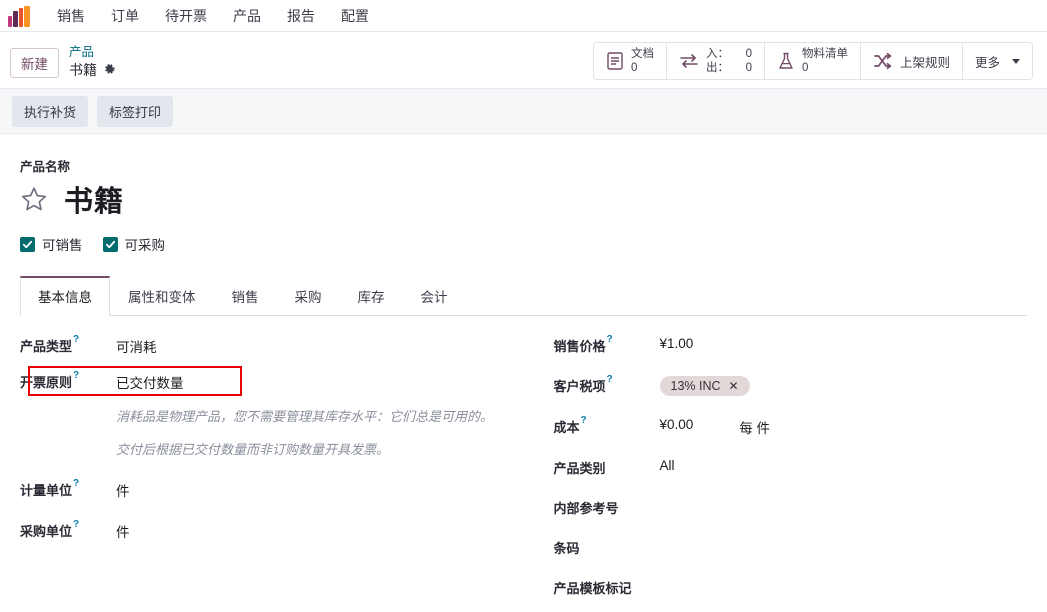  I want to click on field-purchase-uom-label-text: 采购单位, so click(46, 531).